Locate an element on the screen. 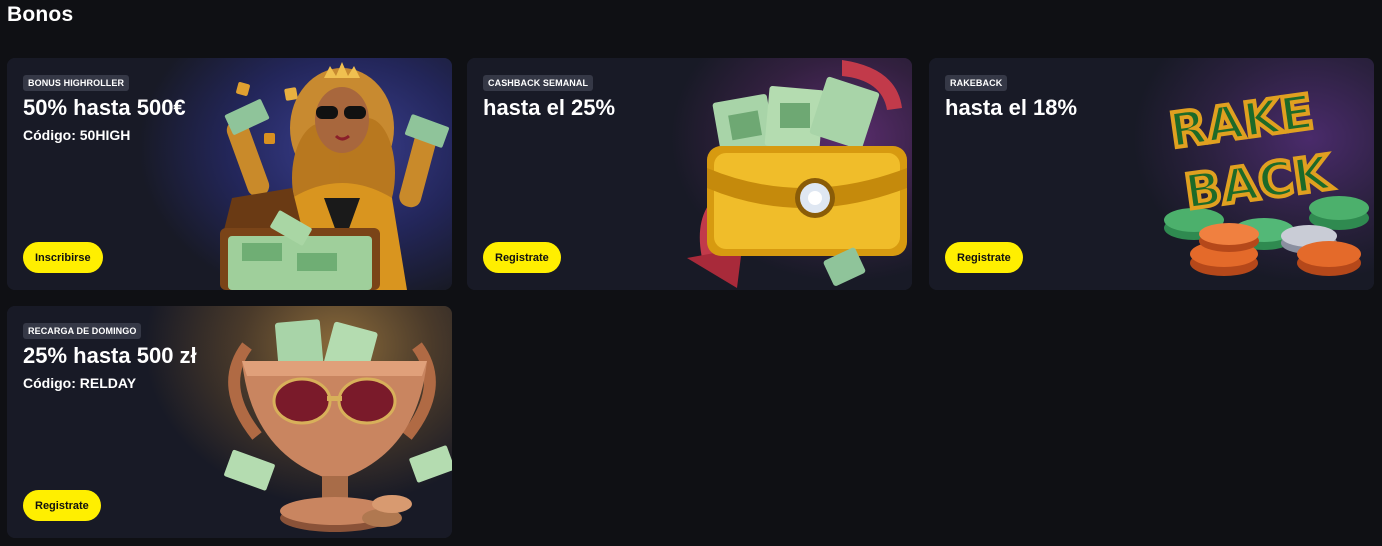  bonus-headline: hasta el 18% is located at coordinates (1011, 107).